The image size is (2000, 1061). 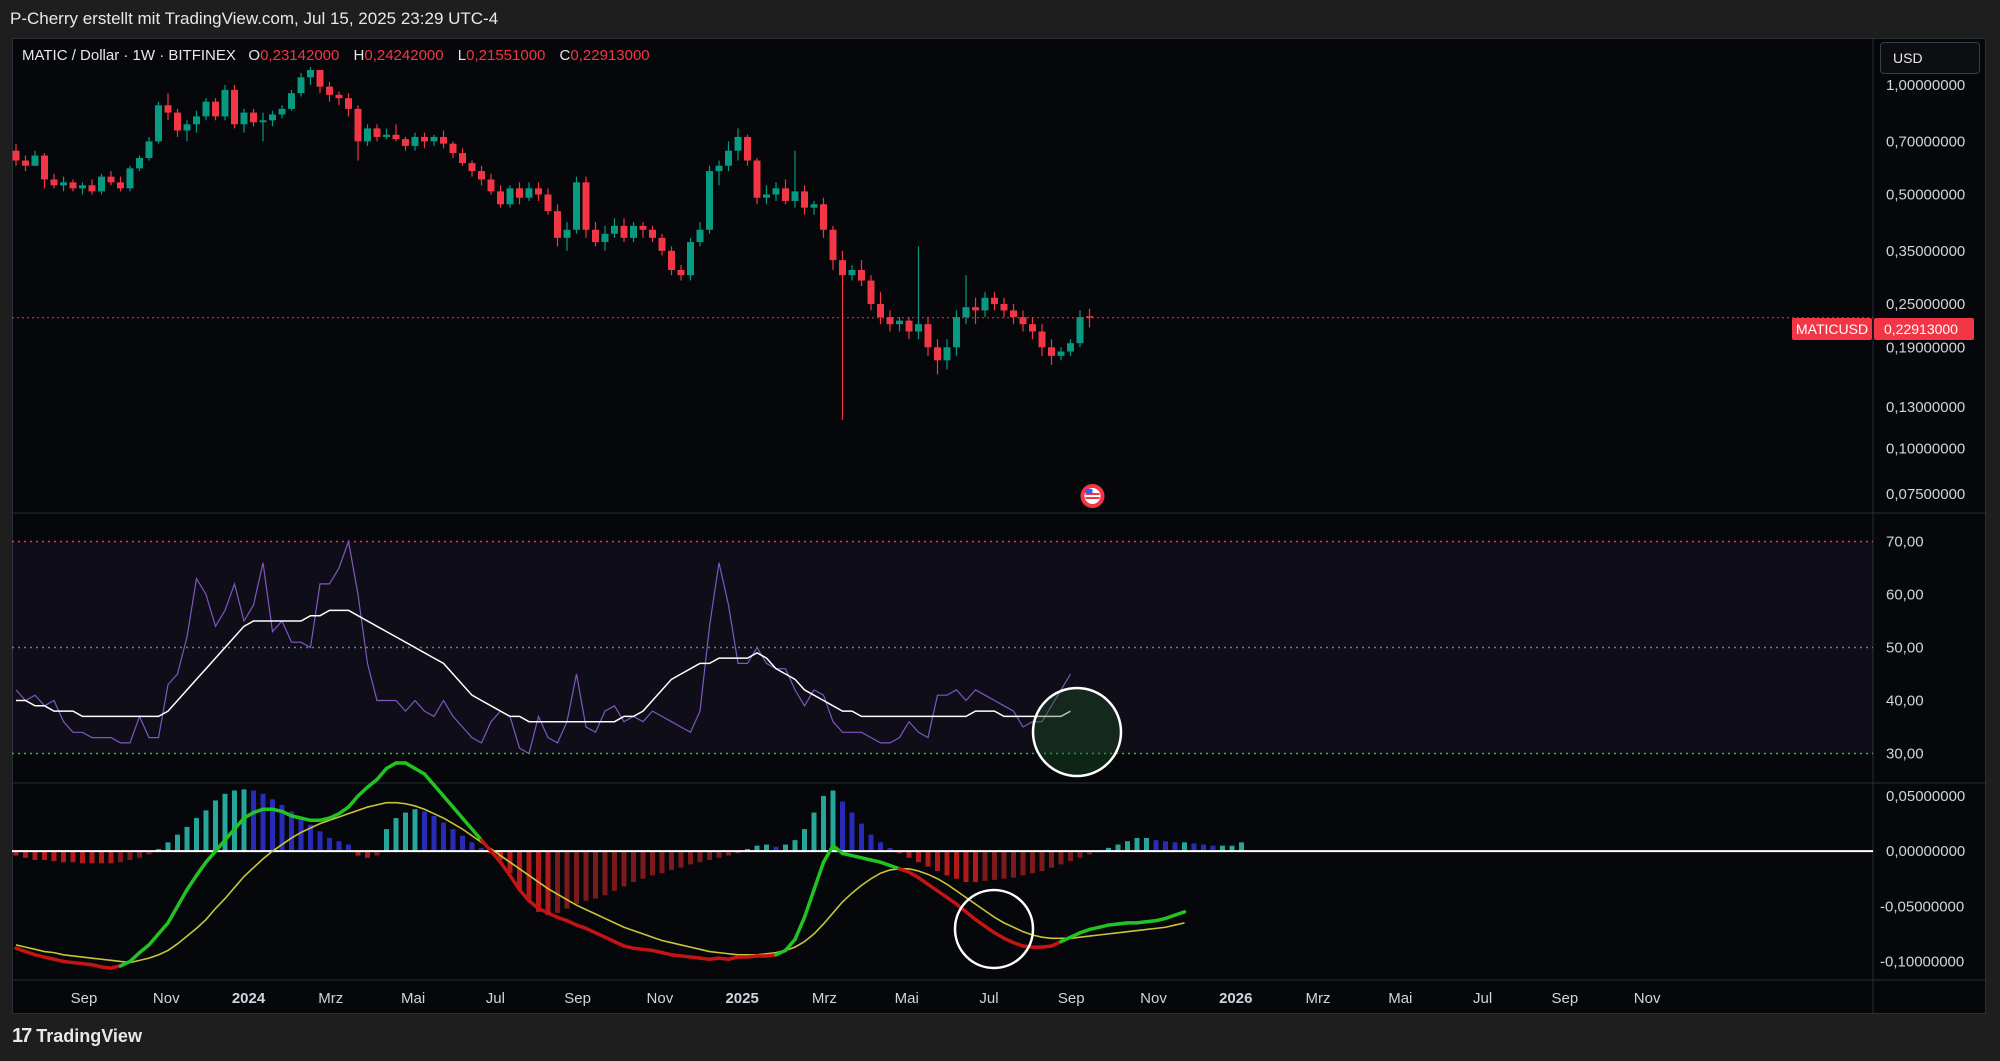 I want to click on tv-logo-icon: 17, so click(x=22, y=1036).